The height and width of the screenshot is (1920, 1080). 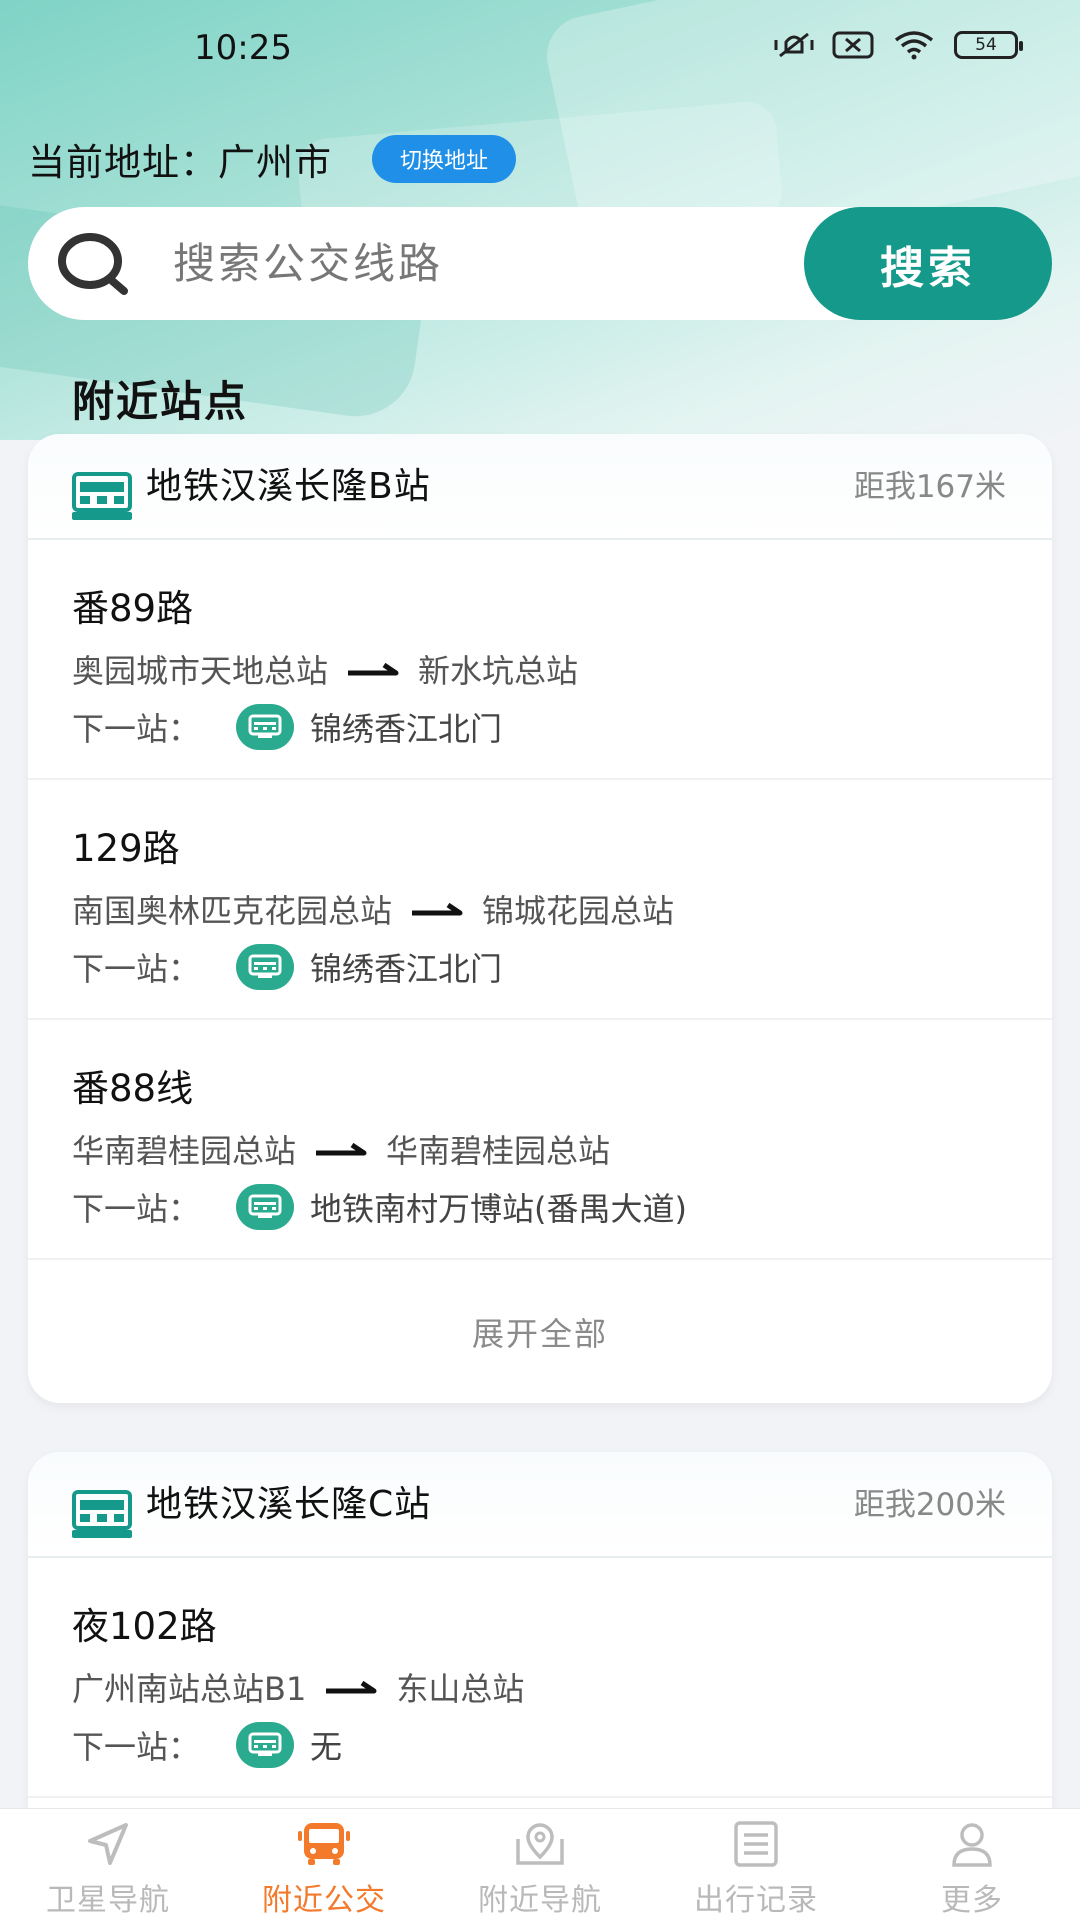 What do you see at coordinates (540, 1505) in the screenshot?
I see `station-header: 地铁汉溪长隆C站 距我200米` at bounding box center [540, 1505].